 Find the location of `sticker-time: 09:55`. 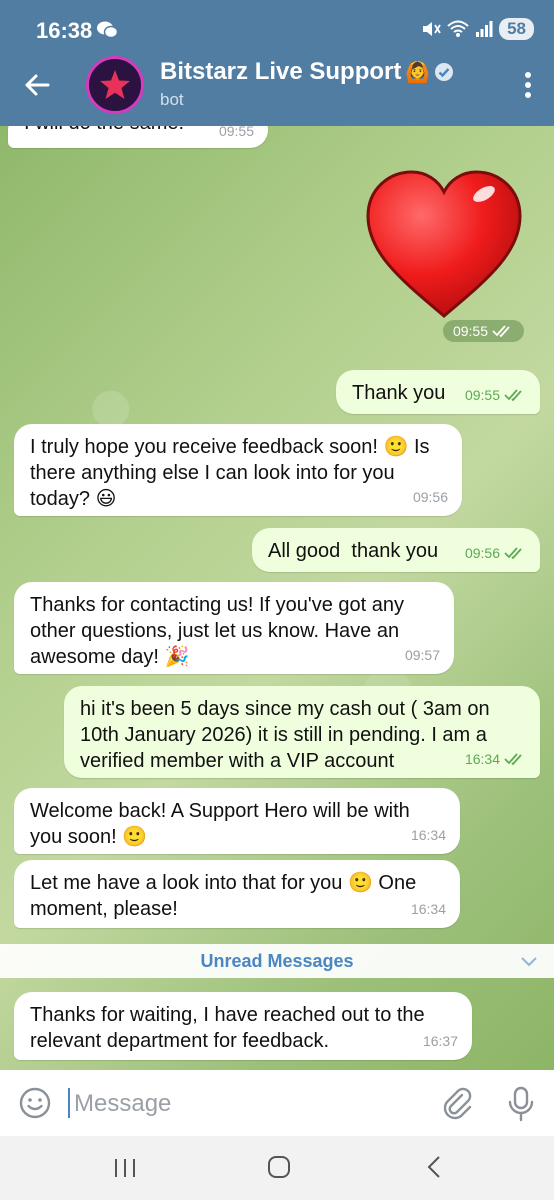

sticker-time: 09:55 is located at coordinates (483, 331).